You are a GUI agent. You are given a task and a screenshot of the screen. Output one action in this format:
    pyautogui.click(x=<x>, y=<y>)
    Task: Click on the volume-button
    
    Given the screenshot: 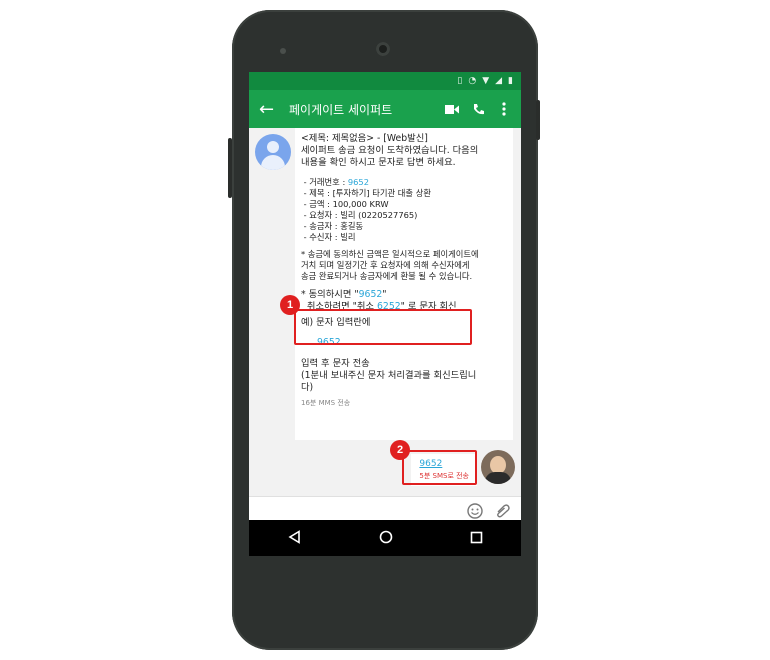 What is the action you would take?
    pyautogui.click(x=538, y=120)
    